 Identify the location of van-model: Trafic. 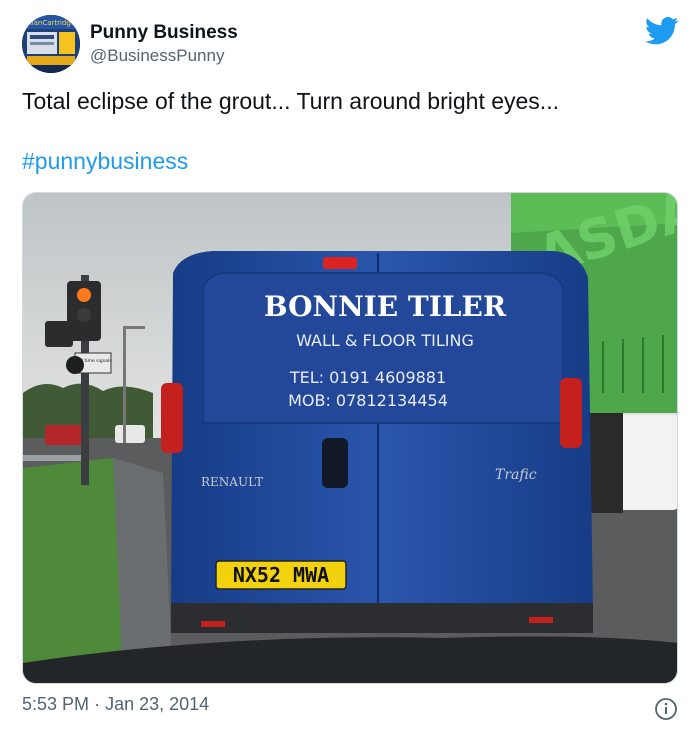
(516, 475).